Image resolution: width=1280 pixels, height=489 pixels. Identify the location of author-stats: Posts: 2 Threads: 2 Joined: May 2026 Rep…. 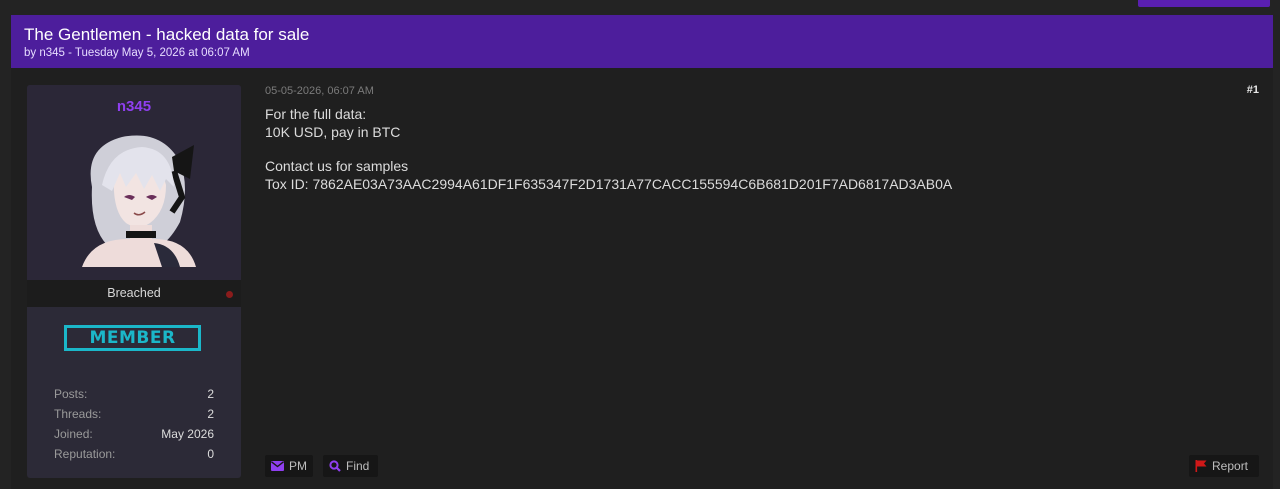
(134, 427).